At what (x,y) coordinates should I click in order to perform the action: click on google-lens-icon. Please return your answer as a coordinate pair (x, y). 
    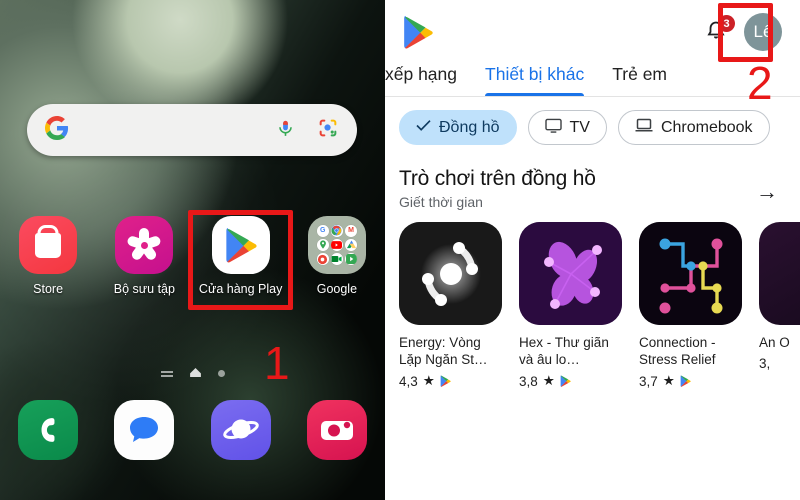
    Looking at the image, I should click on (328, 130).